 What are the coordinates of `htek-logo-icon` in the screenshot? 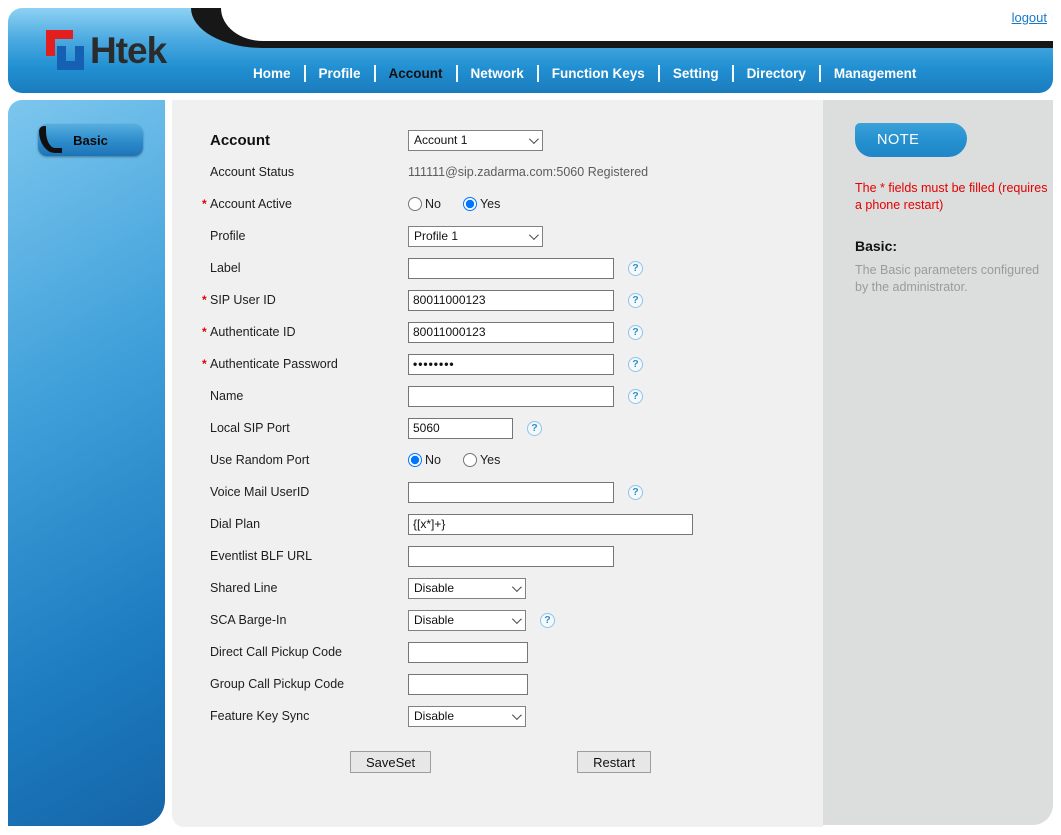 It's located at (65, 50).